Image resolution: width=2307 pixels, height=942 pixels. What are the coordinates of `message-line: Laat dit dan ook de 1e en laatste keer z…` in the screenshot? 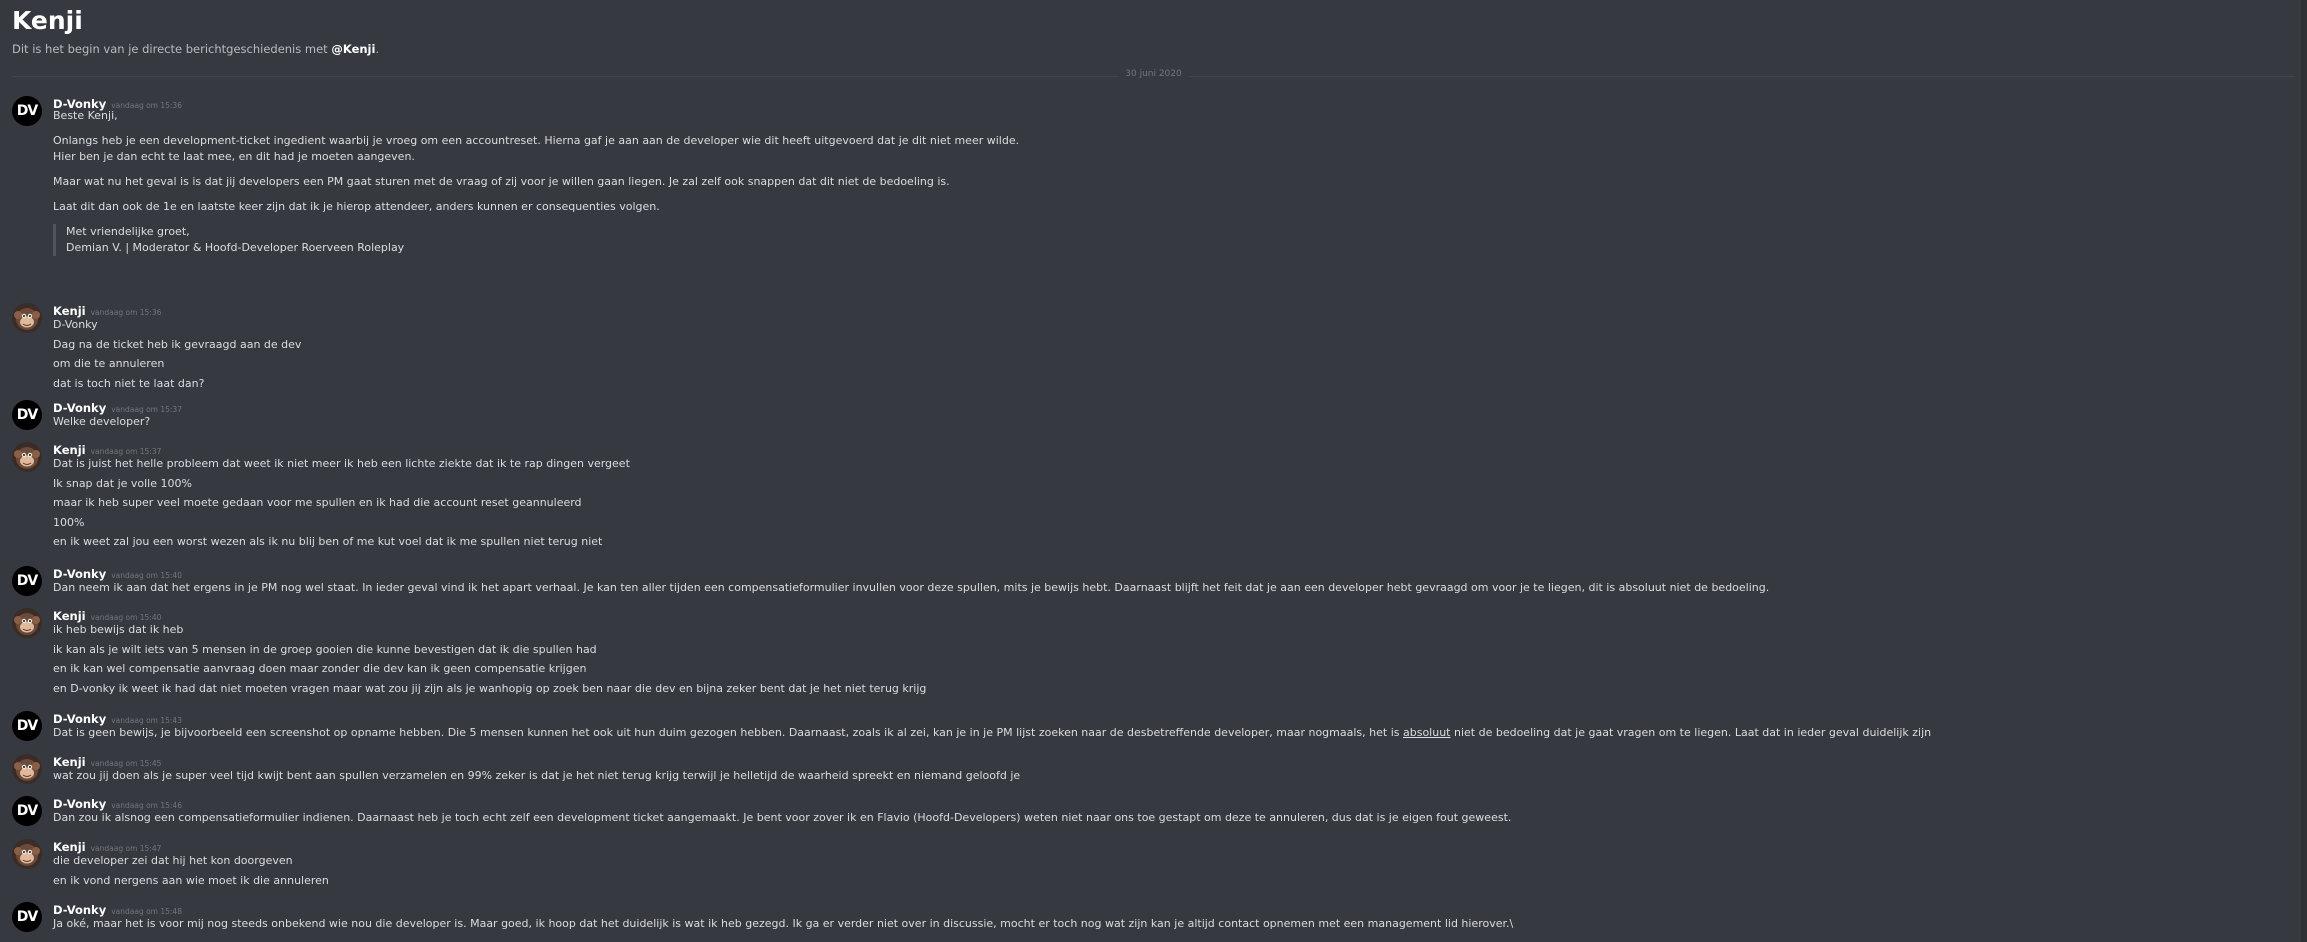 It's located at (356, 206).